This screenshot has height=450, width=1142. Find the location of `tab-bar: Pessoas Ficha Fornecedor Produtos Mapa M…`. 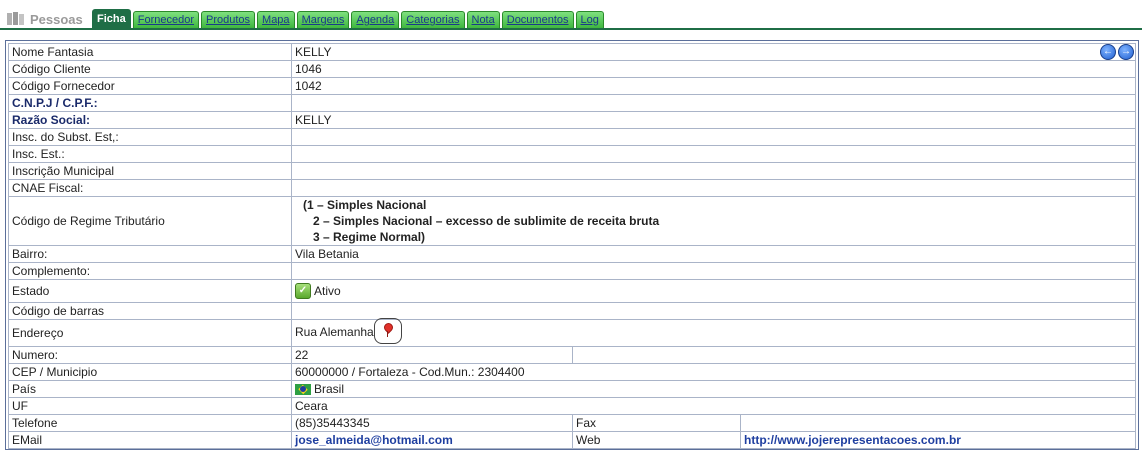

tab-bar: Pessoas Ficha Fornecedor Produtos Mapa M… is located at coordinates (571, 15).